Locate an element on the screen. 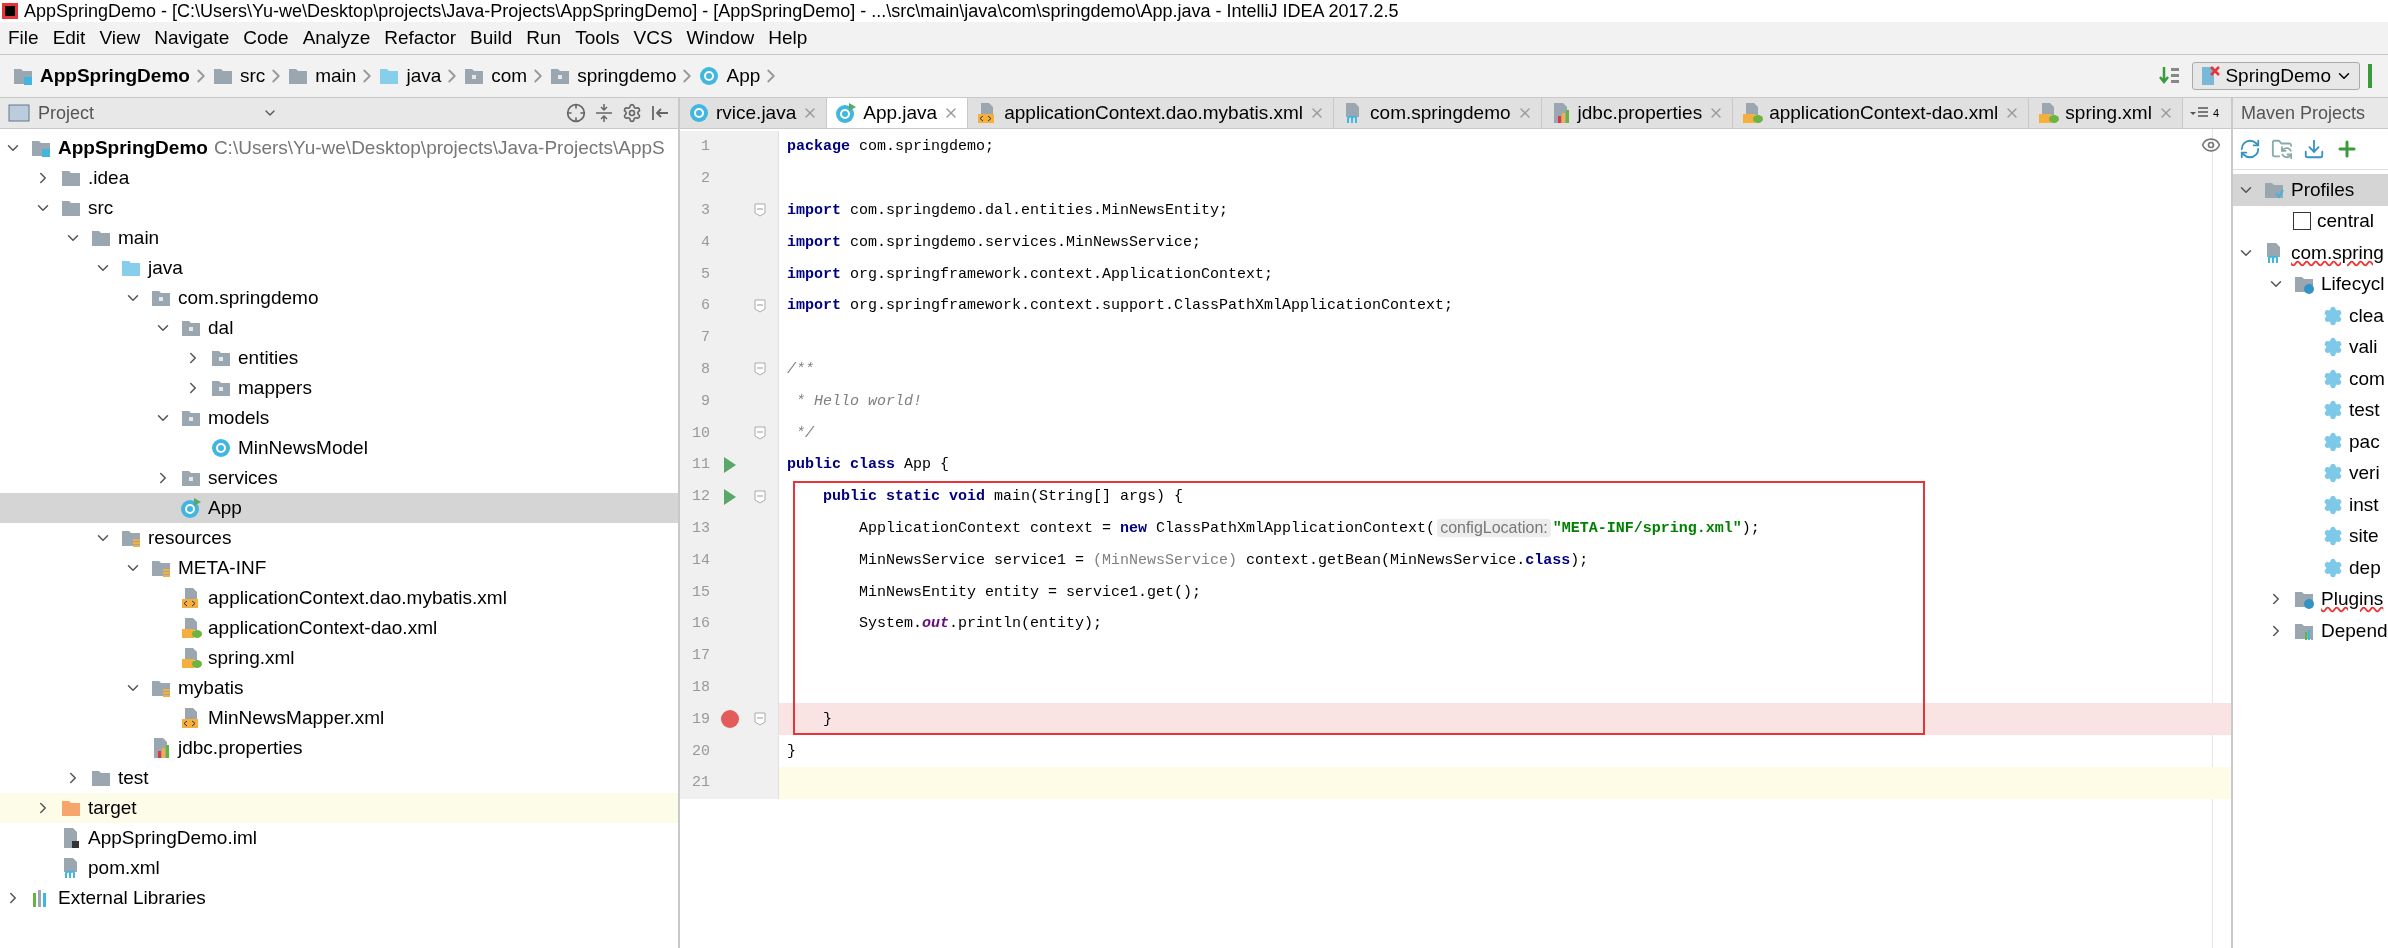 Image resolution: width=2388 pixels, height=948 pixels. preview-icon is located at coordinates (2211, 145).